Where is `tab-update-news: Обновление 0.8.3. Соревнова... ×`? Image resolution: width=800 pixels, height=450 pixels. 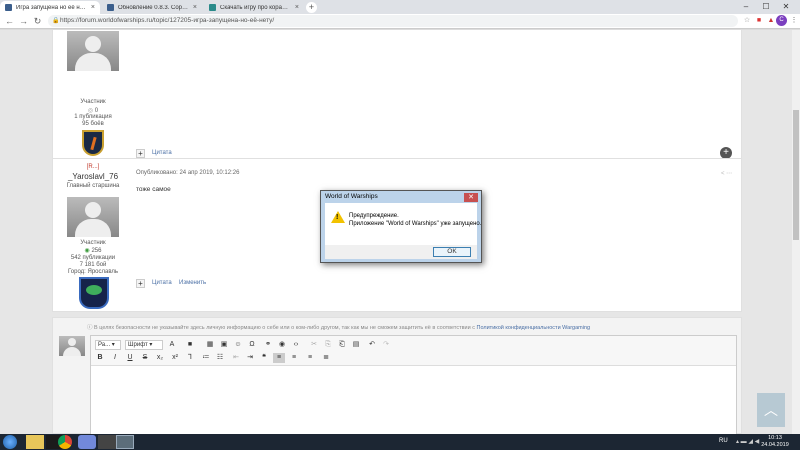
tab-update-news: Обновление 0.8.3. Соревнова... × is located at coordinates (152, 7).